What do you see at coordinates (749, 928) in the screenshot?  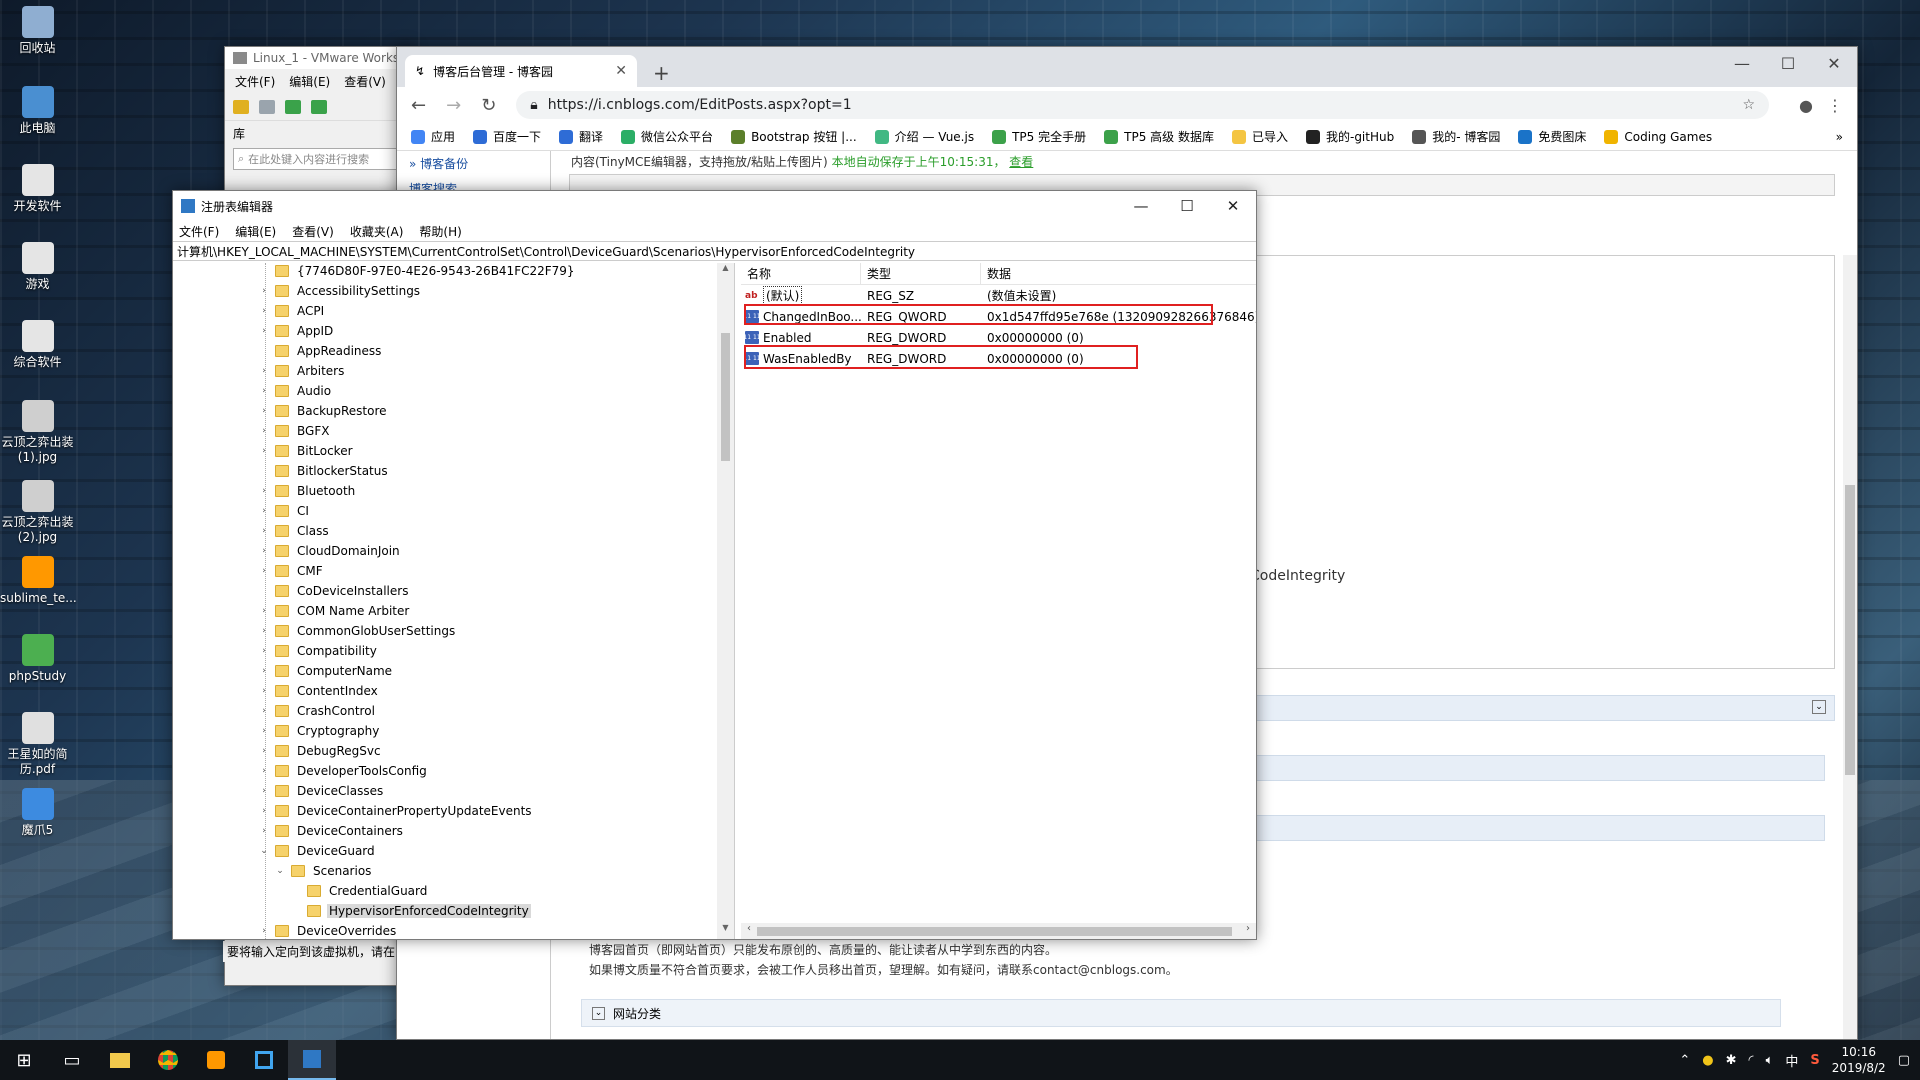 I see `scroll-left-icon: ‹` at bounding box center [749, 928].